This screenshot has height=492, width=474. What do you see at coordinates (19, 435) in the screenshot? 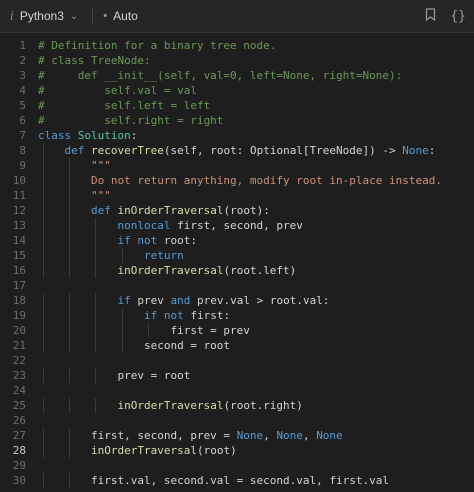
I see `line-number: 27` at bounding box center [19, 435].